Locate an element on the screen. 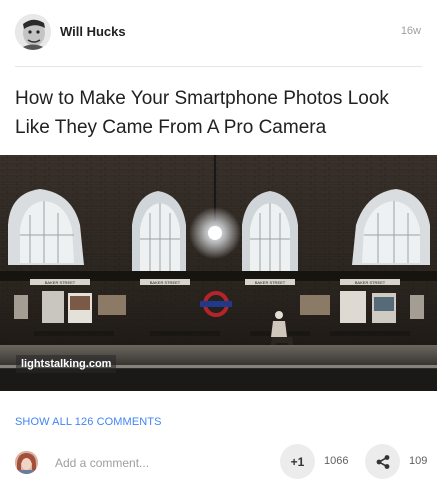  commenter-avatar-image is located at coordinates (26, 462).